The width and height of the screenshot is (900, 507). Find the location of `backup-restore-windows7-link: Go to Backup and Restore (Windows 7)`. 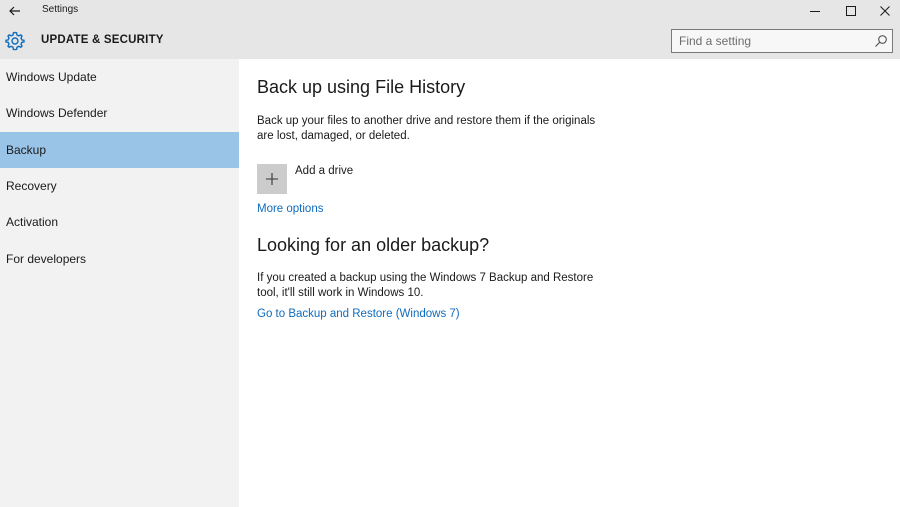

backup-restore-windows7-link: Go to Backup and Restore (Windows 7) is located at coordinates (358, 314).